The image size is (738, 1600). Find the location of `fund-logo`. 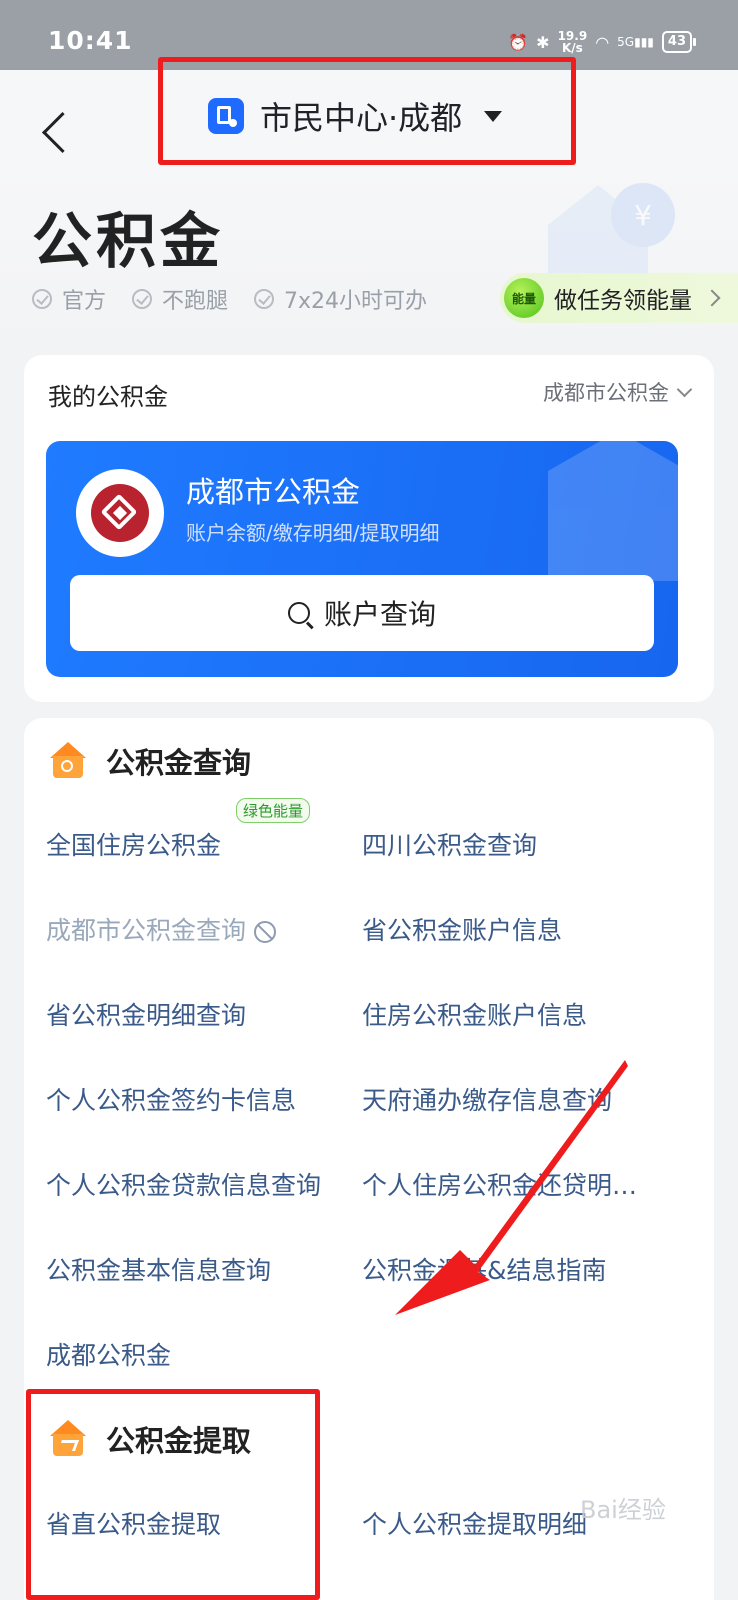

fund-logo is located at coordinates (120, 513).